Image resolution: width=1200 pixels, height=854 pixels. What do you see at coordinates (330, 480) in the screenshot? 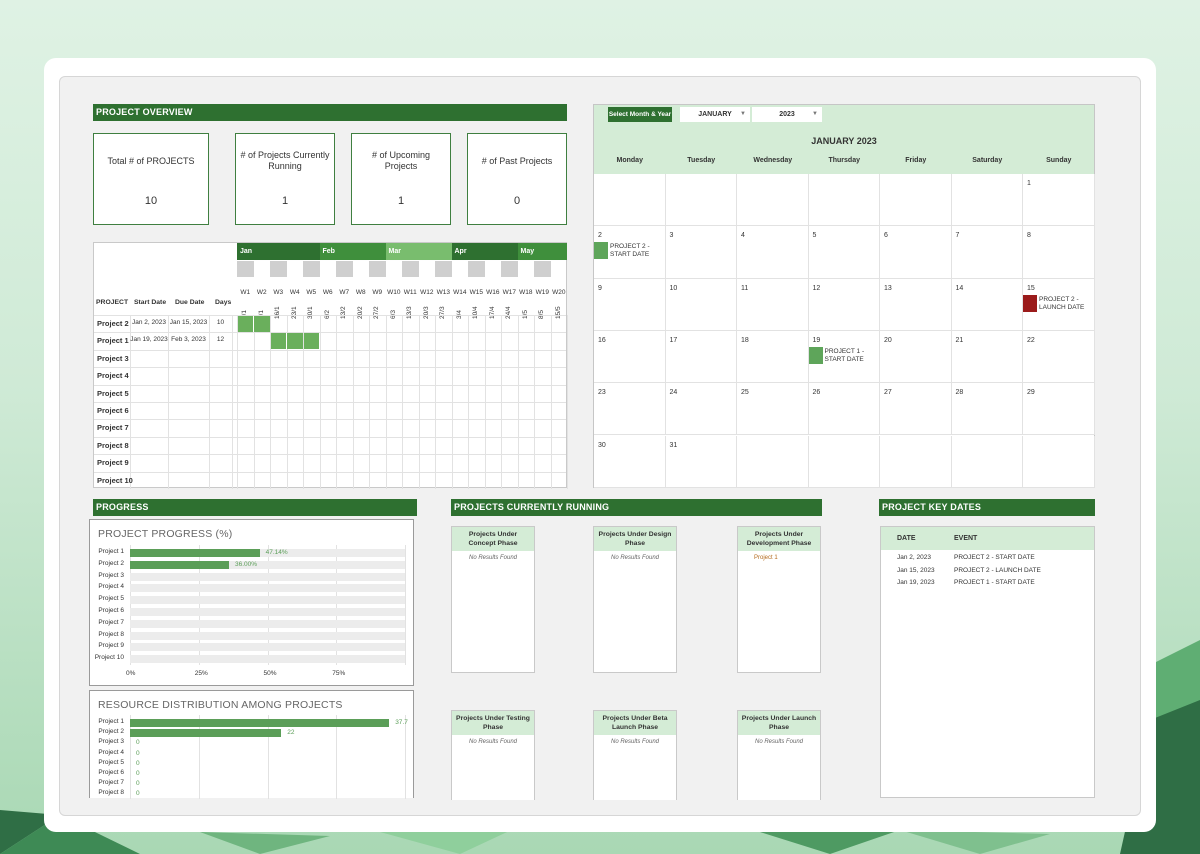
I see `gantt-row: Project 10` at bounding box center [330, 480].